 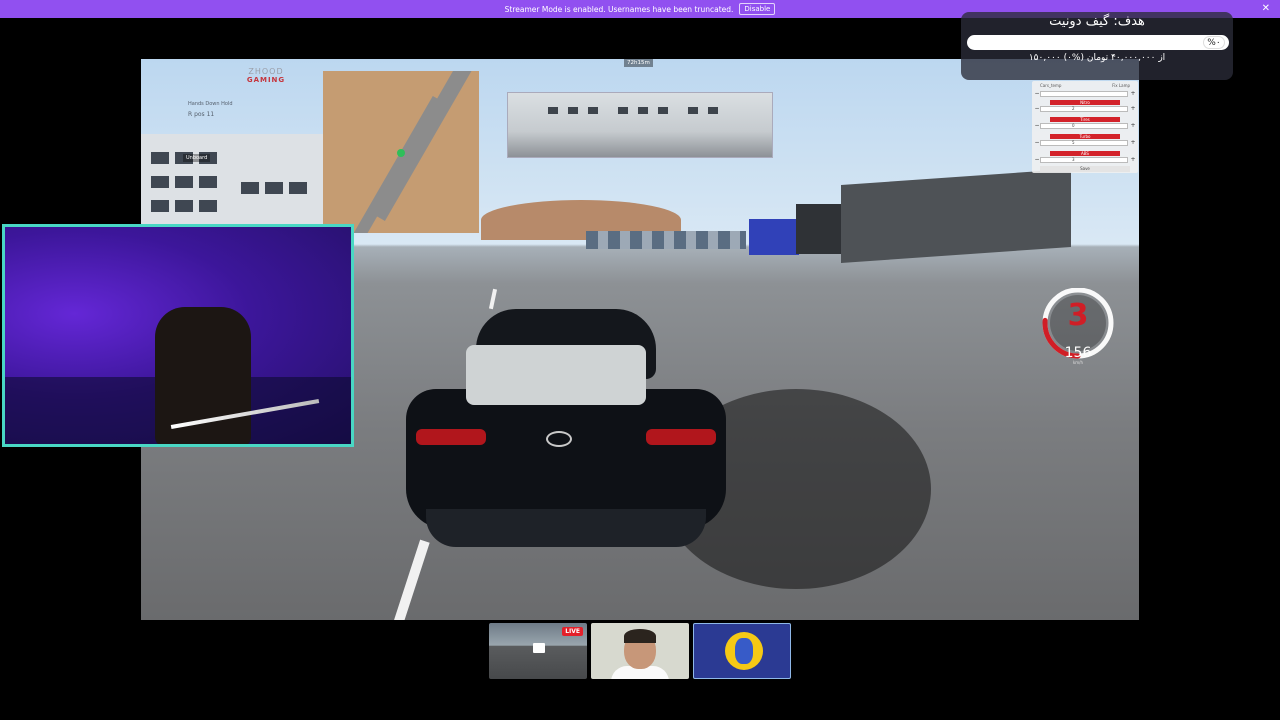 What do you see at coordinates (1085, 119) in the screenshot?
I see `tuning-label: Tires` at bounding box center [1085, 119].